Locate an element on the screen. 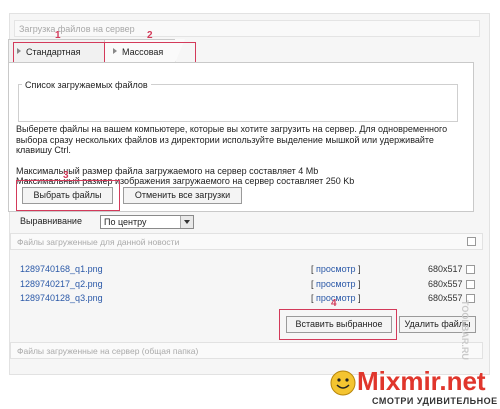 This screenshot has width=500, height=409. watermark-brand: Mixmir.net is located at coordinates (421, 381).